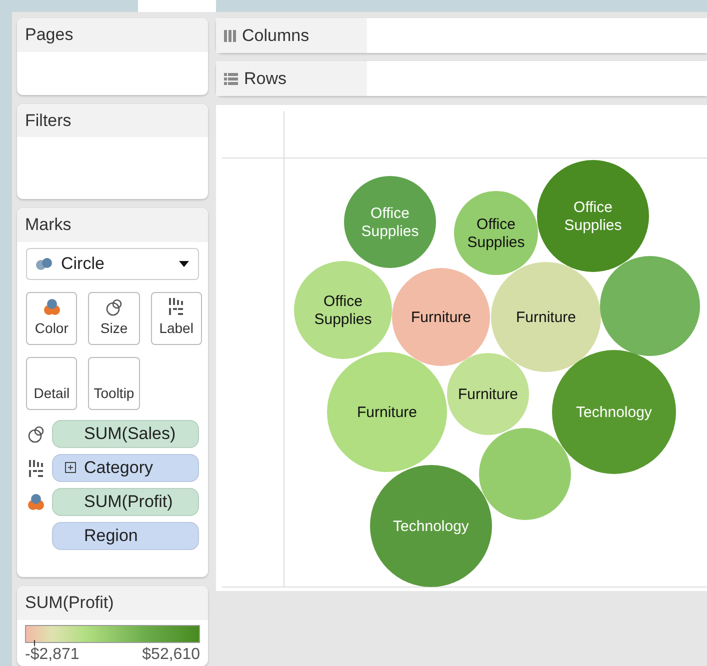 This screenshot has width=707, height=666. What do you see at coordinates (230, 35) in the screenshot?
I see `columns-icon` at bounding box center [230, 35].